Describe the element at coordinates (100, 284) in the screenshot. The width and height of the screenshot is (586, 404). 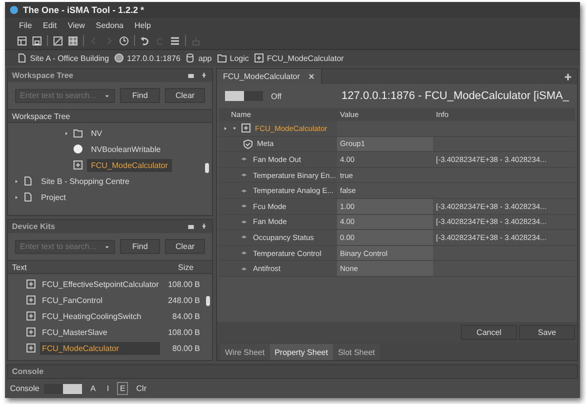
I see `kit-item: FCU_EffectiveSetpointCalculator` at that location.